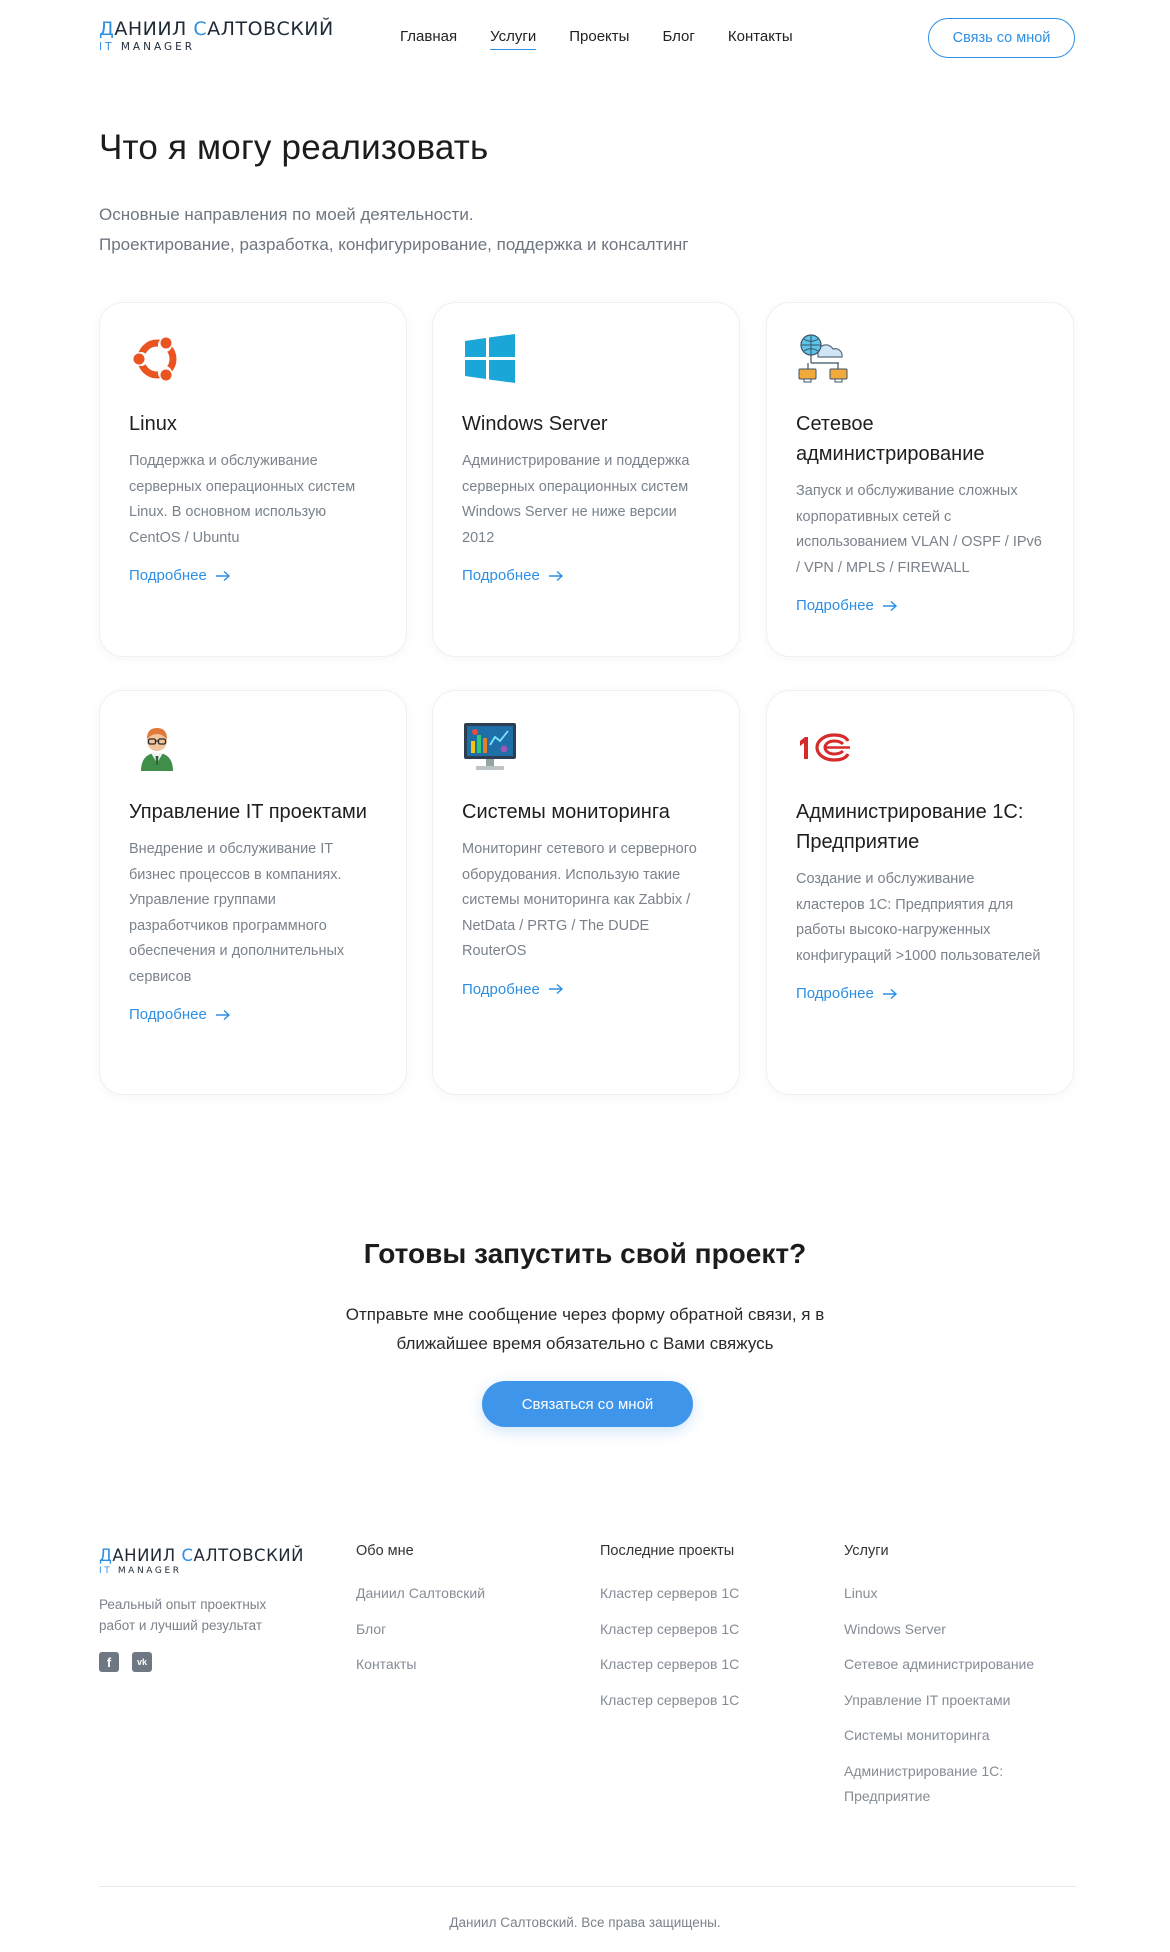  What do you see at coordinates (959, 1665) in the screenshot?
I see `footer-link: Сетевое администрирование` at bounding box center [959, 1665].